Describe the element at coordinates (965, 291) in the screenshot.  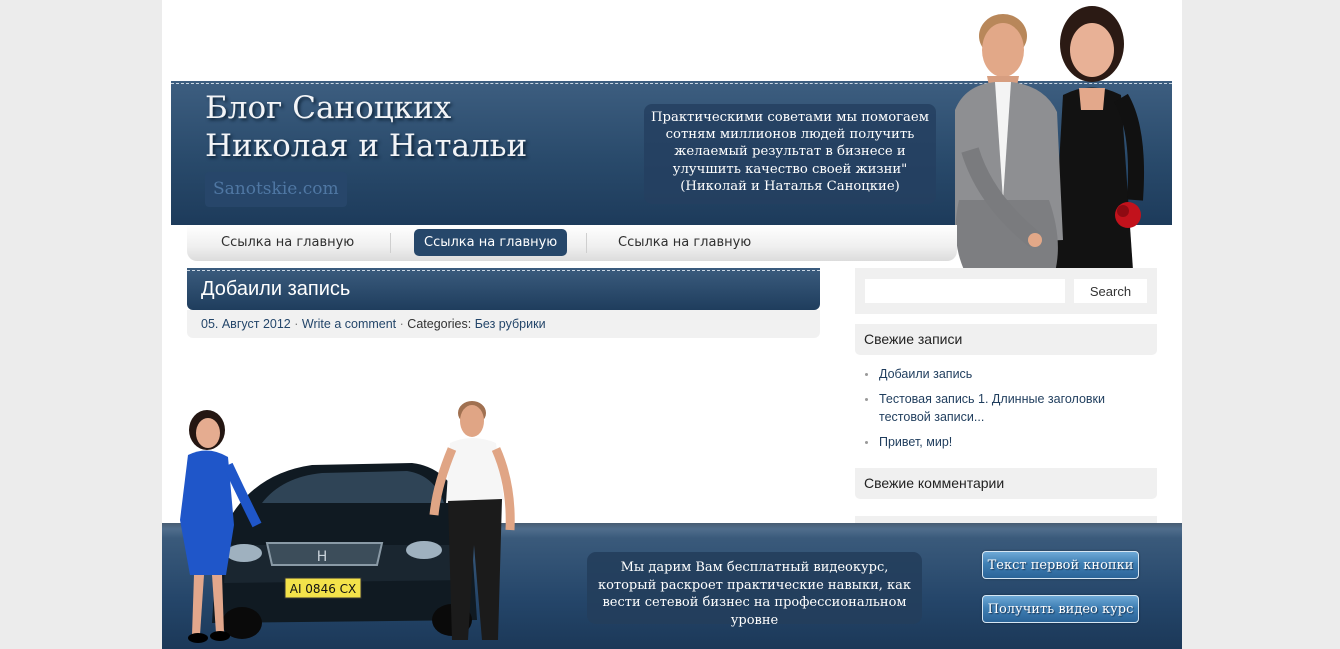
I see `search-input` at that location.